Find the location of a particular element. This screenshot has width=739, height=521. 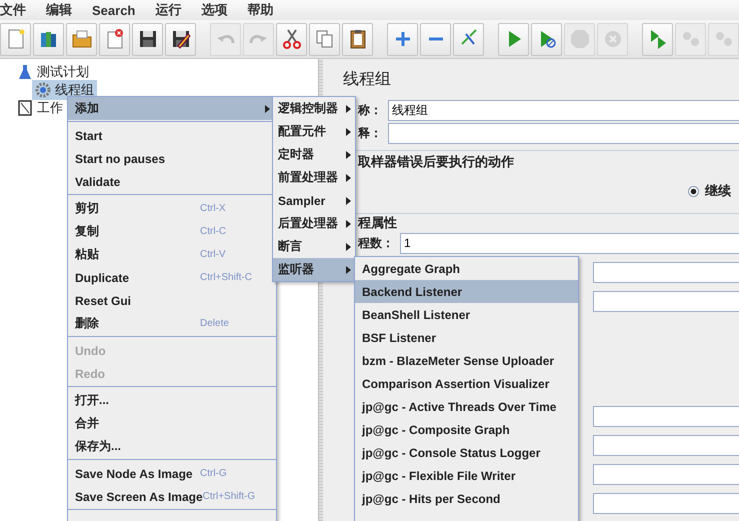

menu-item: 断言 is located at coordinates (314, 246).